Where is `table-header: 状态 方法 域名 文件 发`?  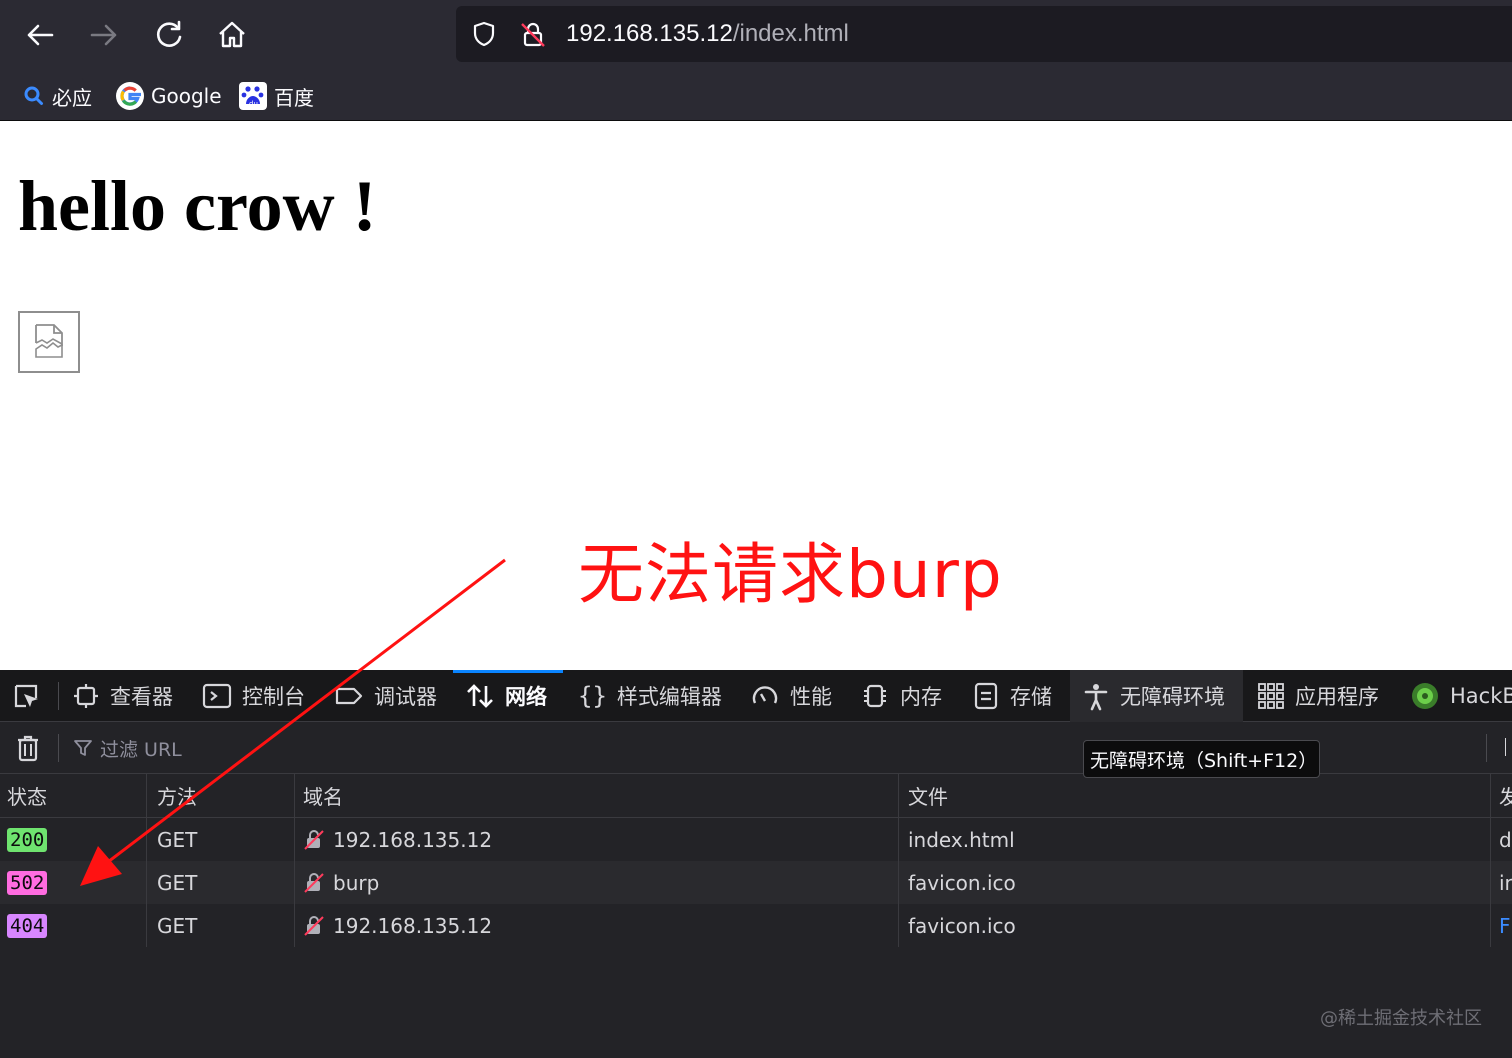
table-header: 状态 方法 域名 文件 发 is located at coordinates (756, 796).